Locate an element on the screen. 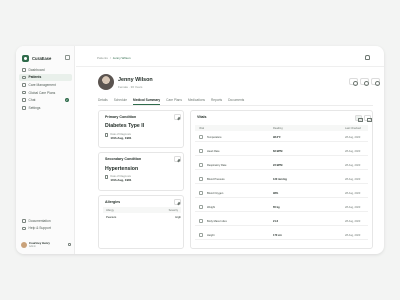 Image resolution: width=400 pixels, height=300 pixels. bell-icon is located at coordinates (367, 57).